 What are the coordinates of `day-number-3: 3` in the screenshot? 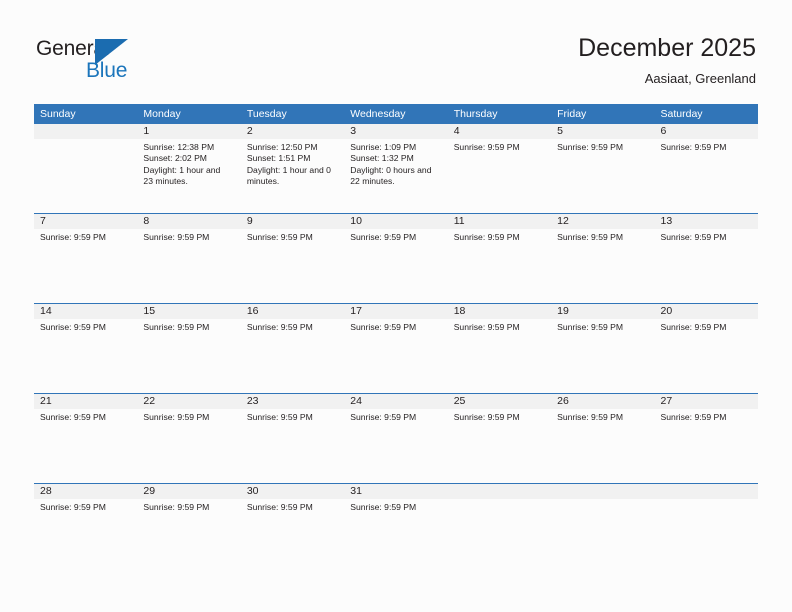 It's located at (395, 131).